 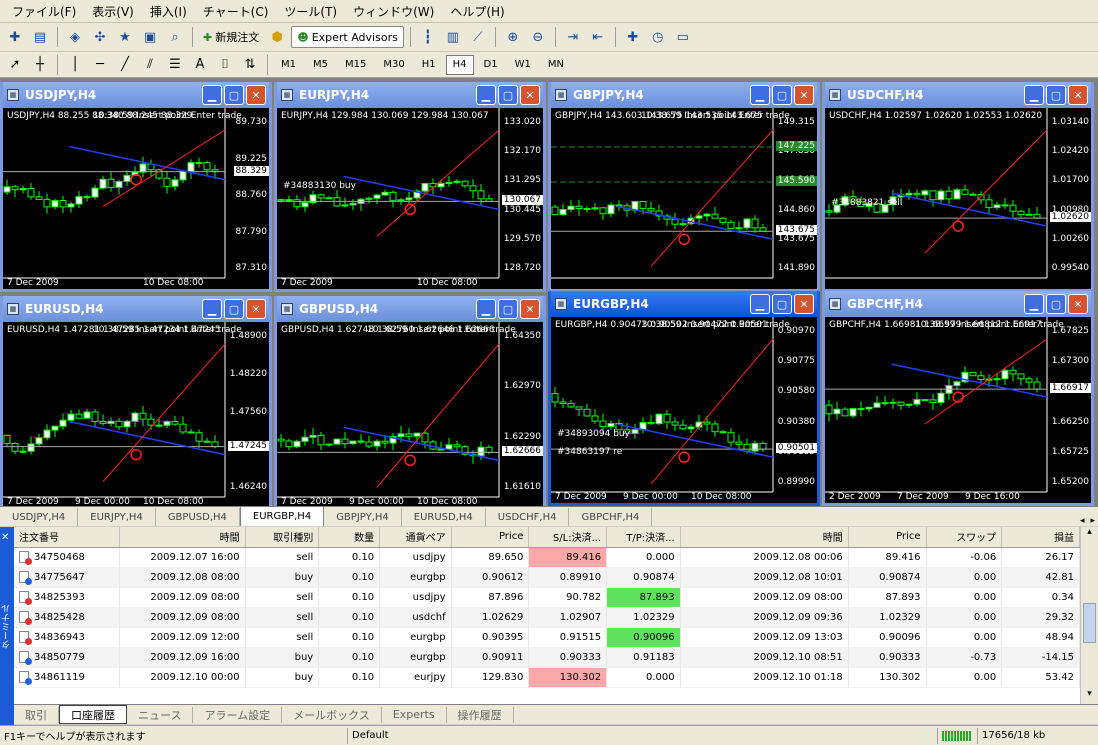 I want to click on expert-advisors-button: ☻ Expert Advisors, so click(x=347, y=37).